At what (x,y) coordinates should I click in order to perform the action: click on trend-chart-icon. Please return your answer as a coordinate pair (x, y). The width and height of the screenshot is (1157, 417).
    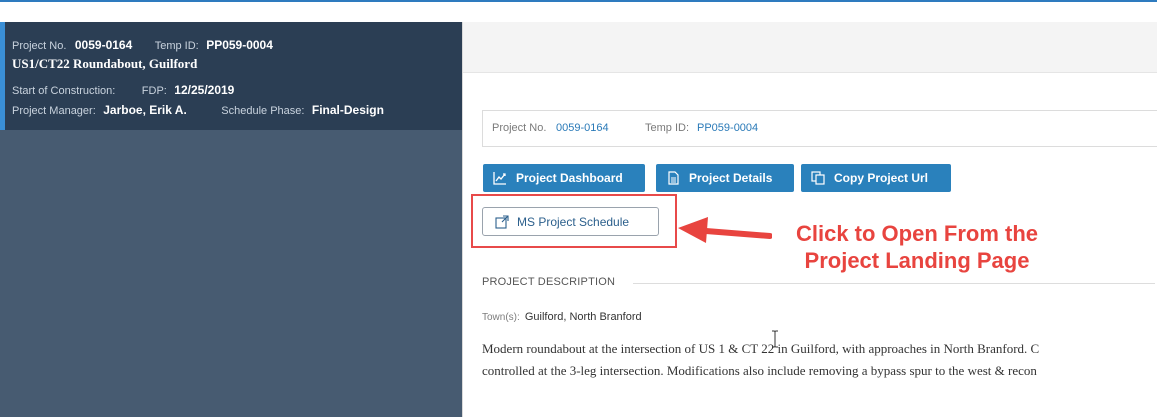
    Looking at the image, I should click on (500, 178).